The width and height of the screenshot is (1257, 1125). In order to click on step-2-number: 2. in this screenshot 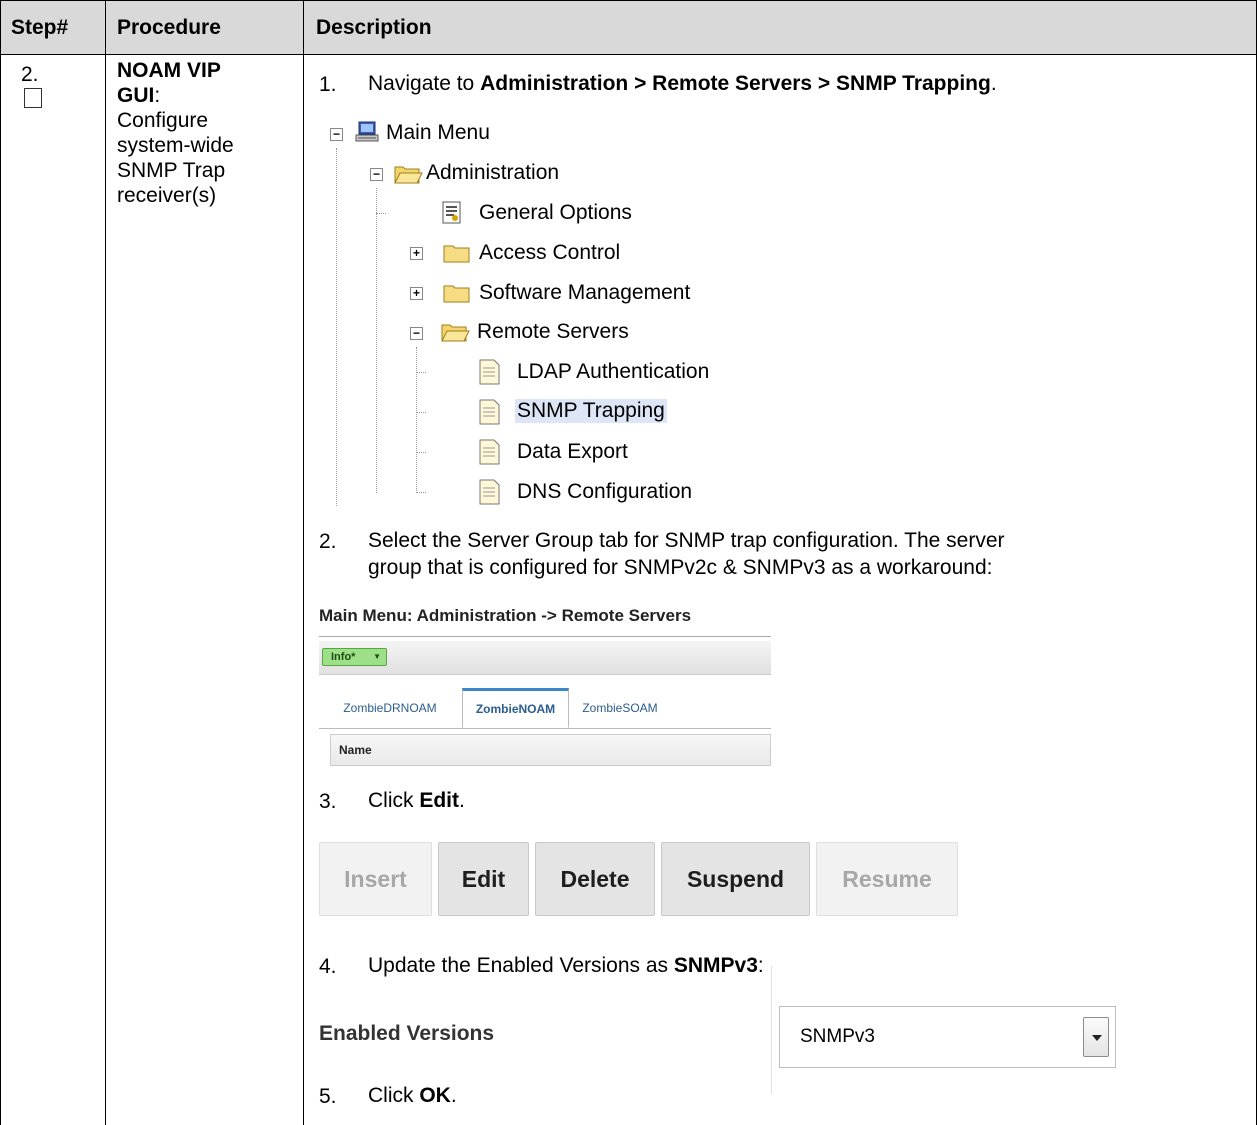, I will do `click(328, 541)`.